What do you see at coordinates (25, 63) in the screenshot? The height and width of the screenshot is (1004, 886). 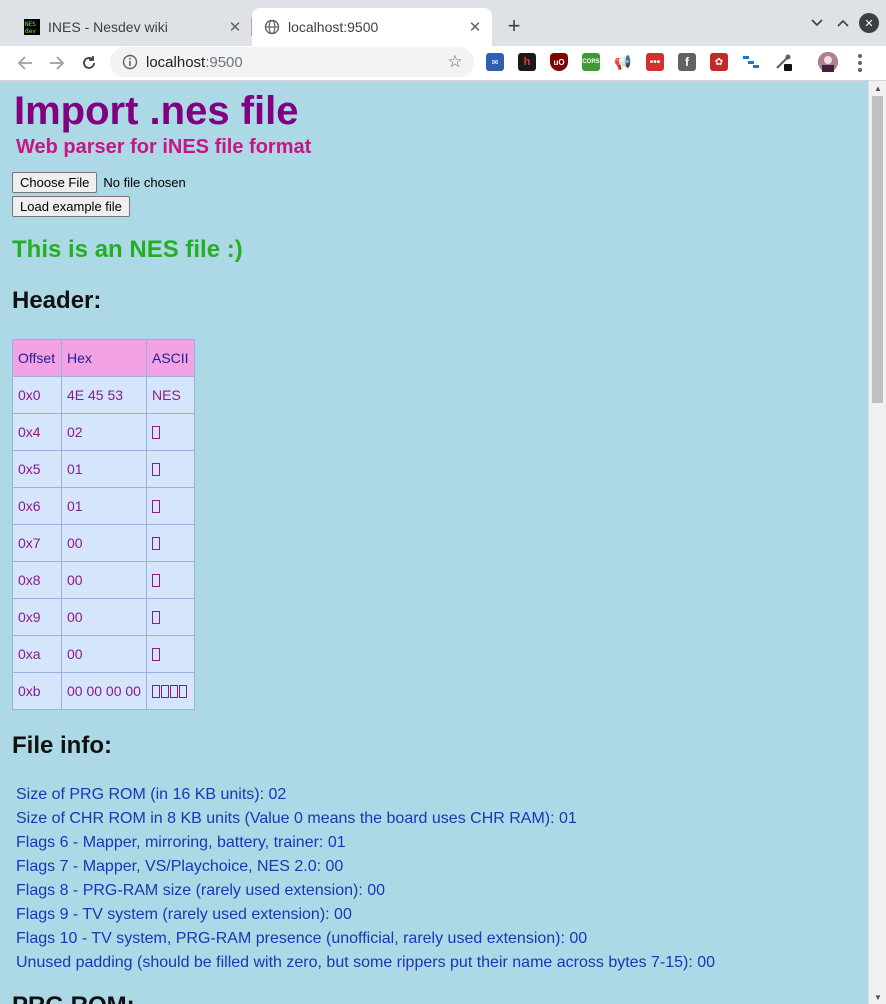 I see `back-arrow-icon` at bounding box center [25, 63].